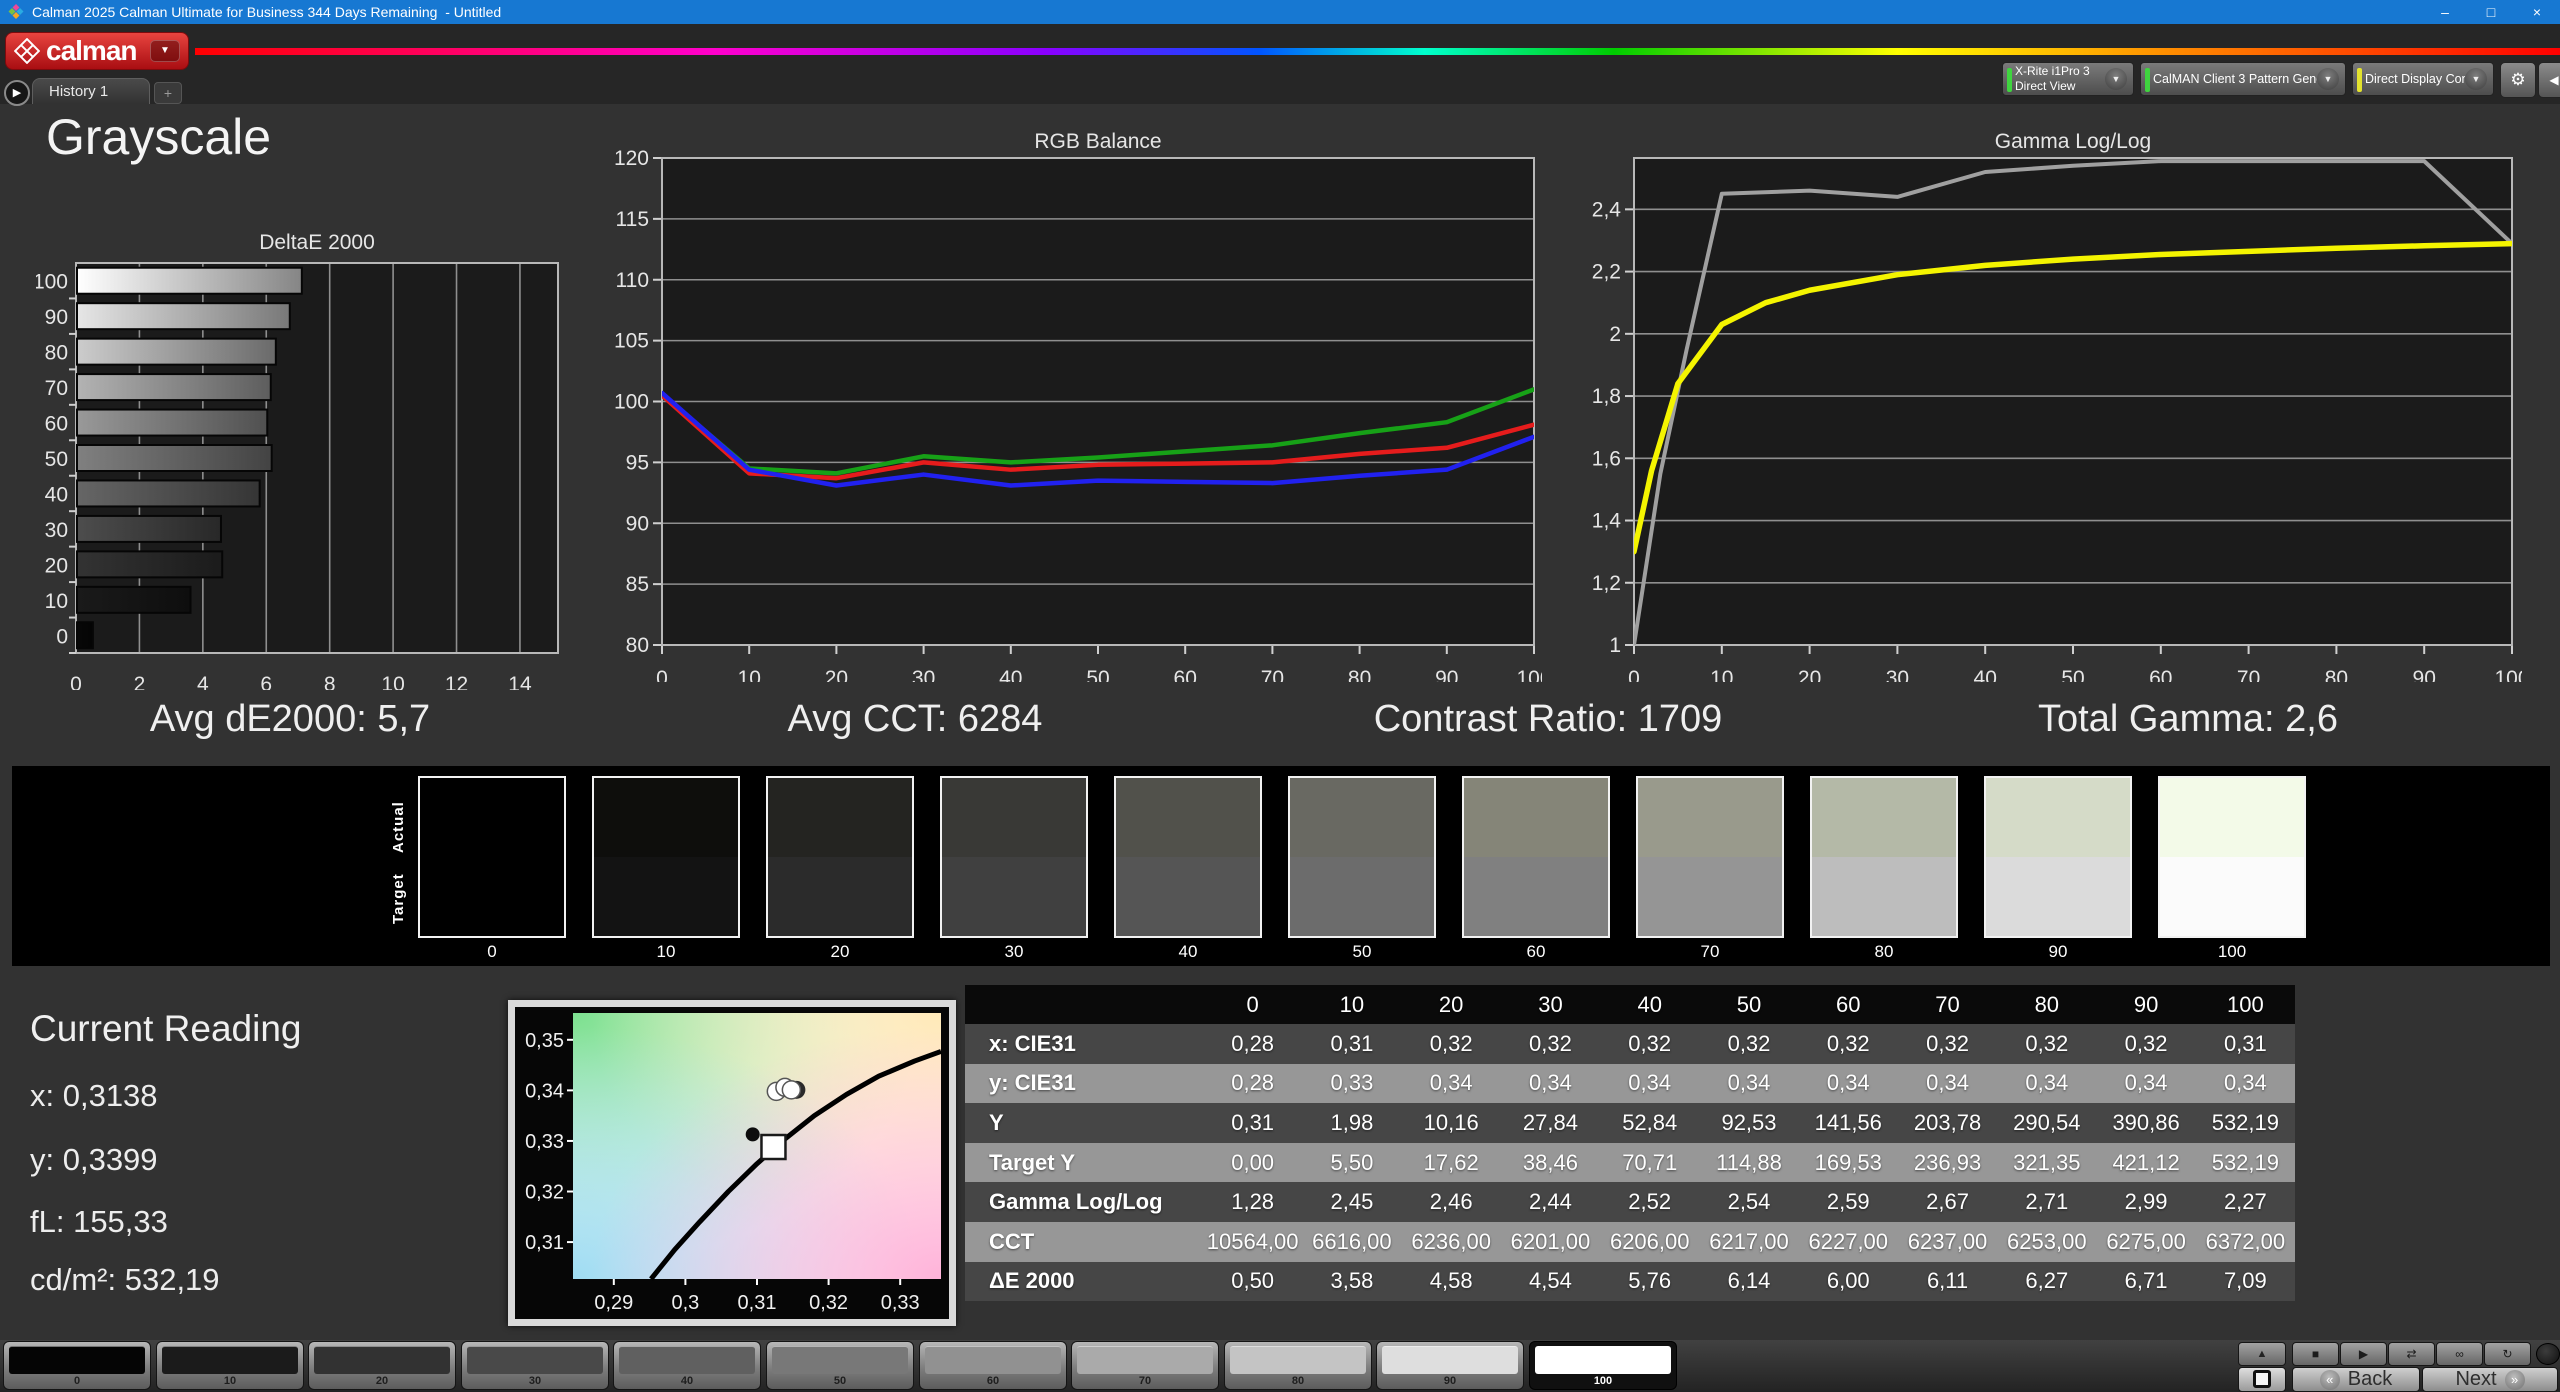  What do you see at coordinates (2363, 1354) in the screenshot?
I see `play-button: ▶` at bounding box center [2363, 1354].